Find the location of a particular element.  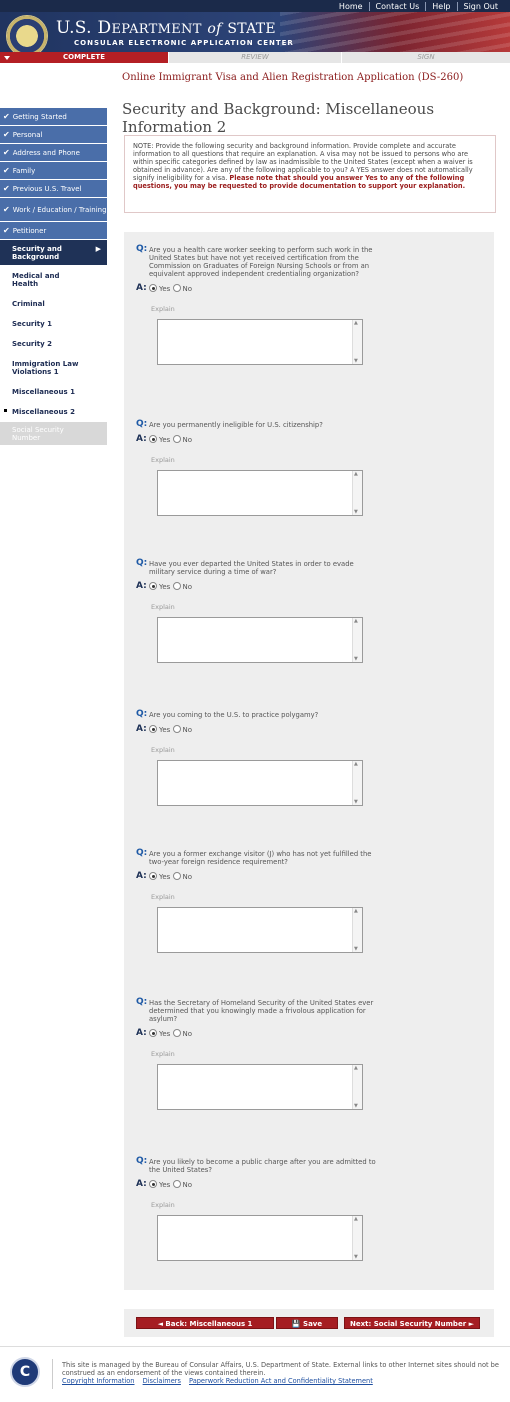

sidebar-subitem-security-2: Security 2 is located at coordinates (53, 344).